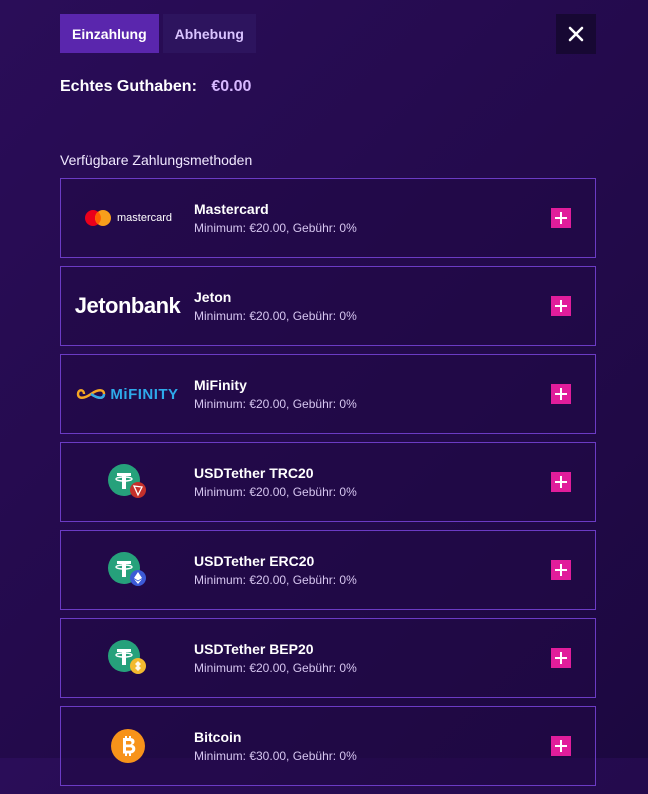  Describe the element at coordinates (213, 297) in the screenshot. I see `method-name: Jeton` at that location.